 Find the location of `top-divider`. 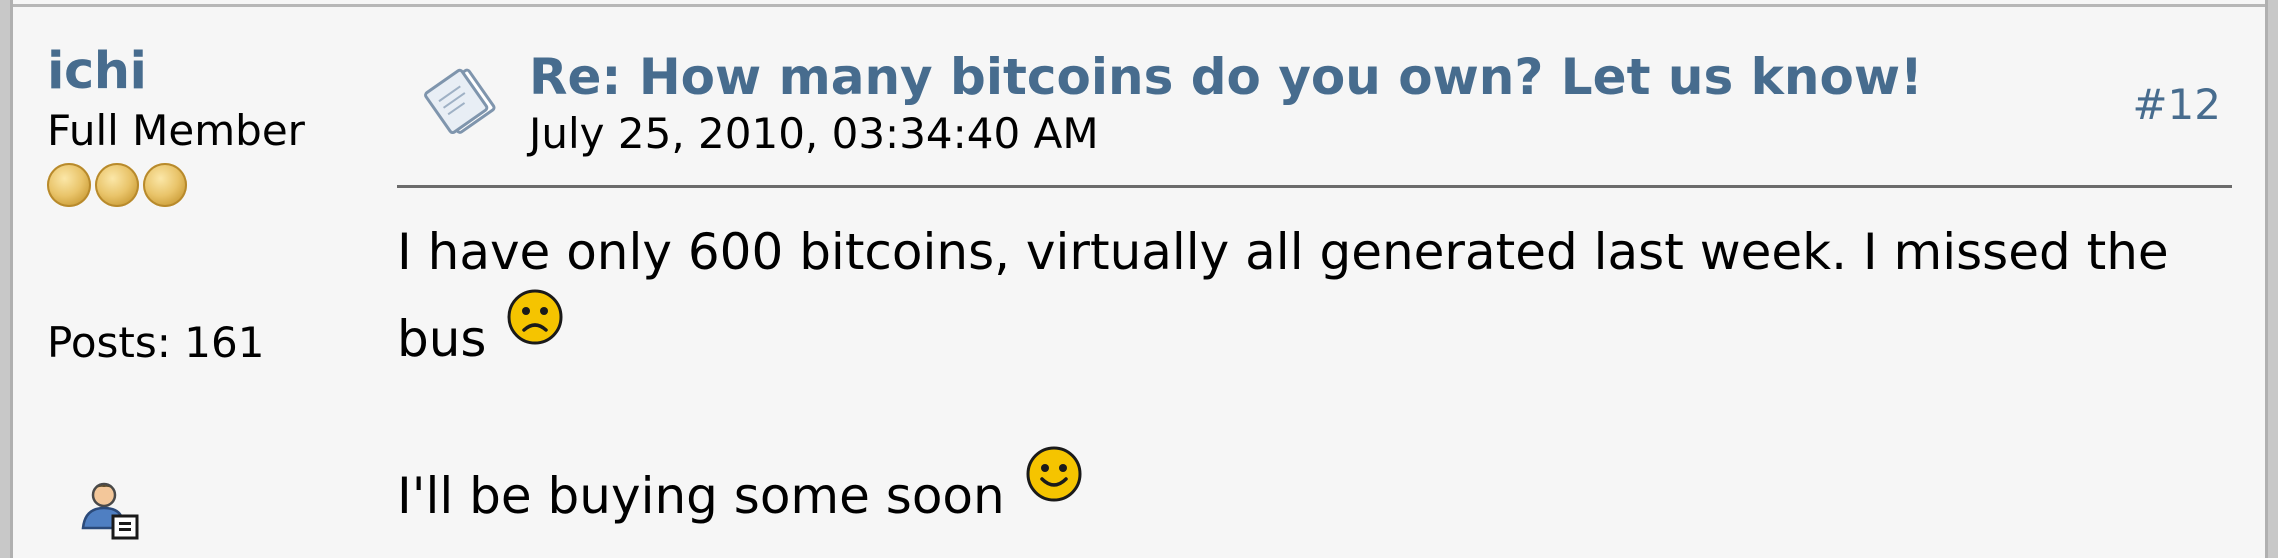

top-divider is located at coordinates (1139, 5).